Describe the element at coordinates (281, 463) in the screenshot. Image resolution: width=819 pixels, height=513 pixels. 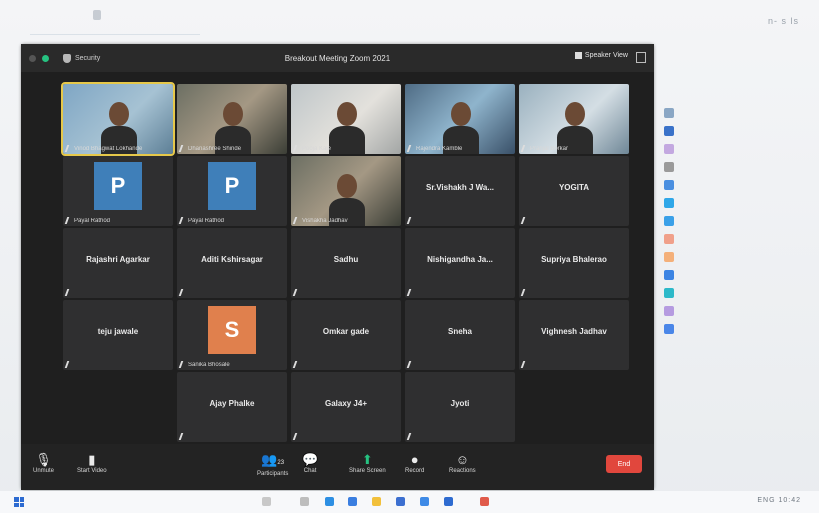
I see `participants-count: 23` at that location.